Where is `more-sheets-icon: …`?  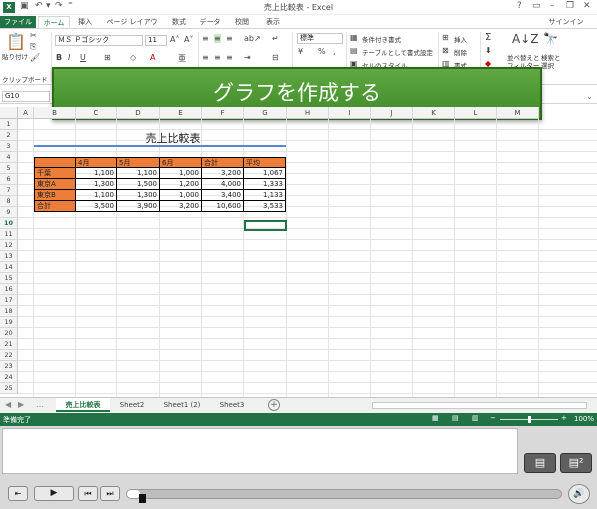
more-sheets-icon: … is located at coordinates (40, 404).